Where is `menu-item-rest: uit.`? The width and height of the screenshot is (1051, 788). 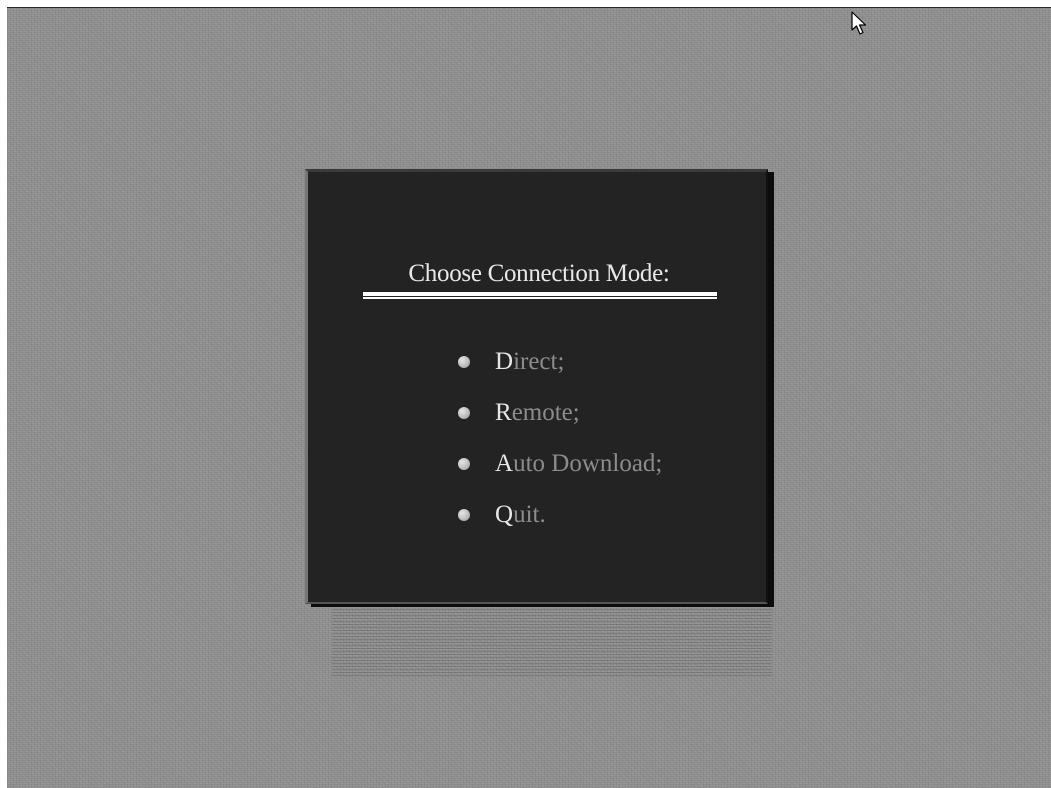
menu-item-rest: uit. is located at coordinates (529, 514).